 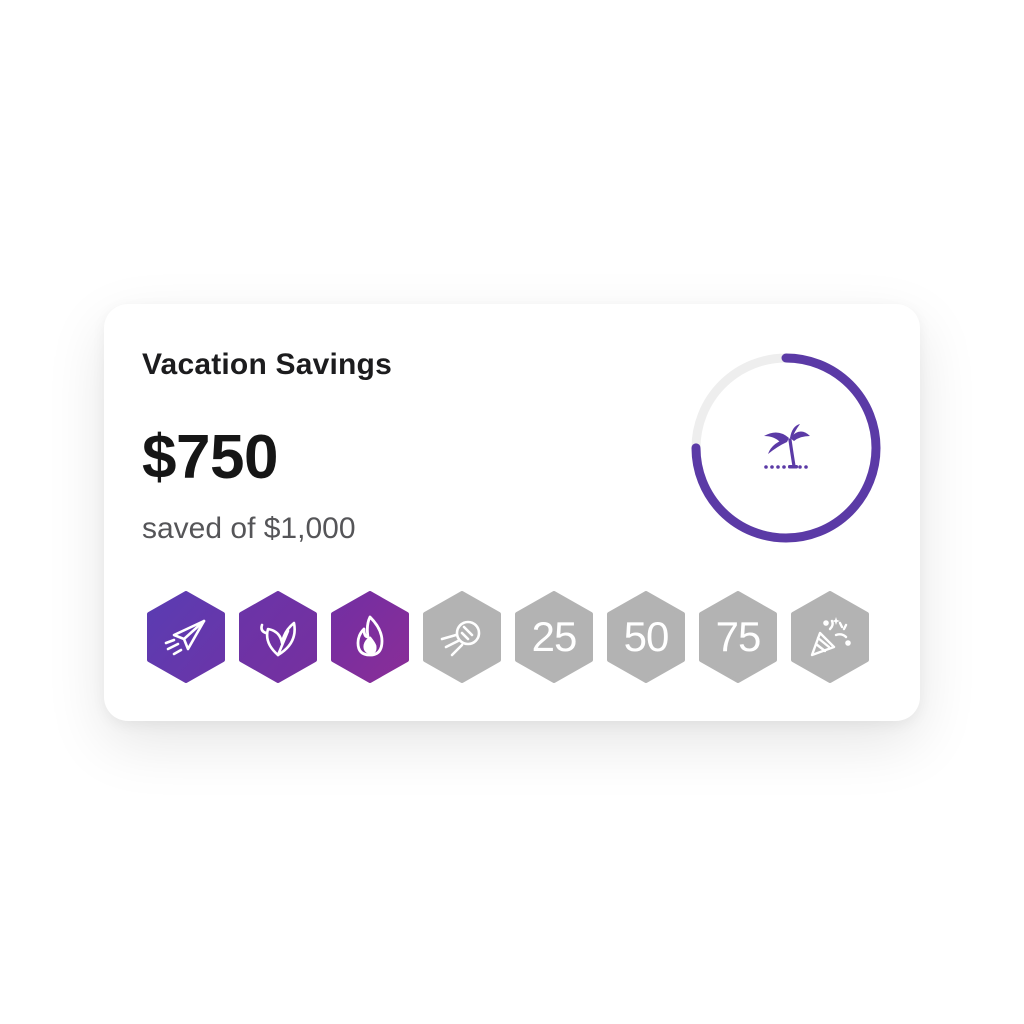 I want to click on badge-label: 50, so click(x=646, y=636).